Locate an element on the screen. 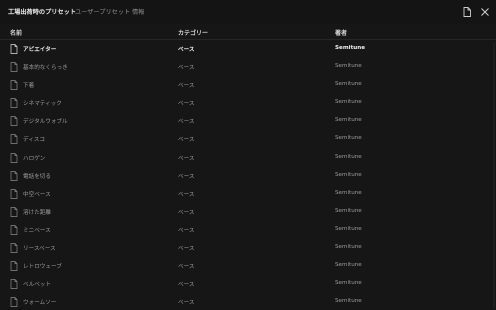  table-row: シネマティック ベース Semitune is located at coordinates (248, 103).